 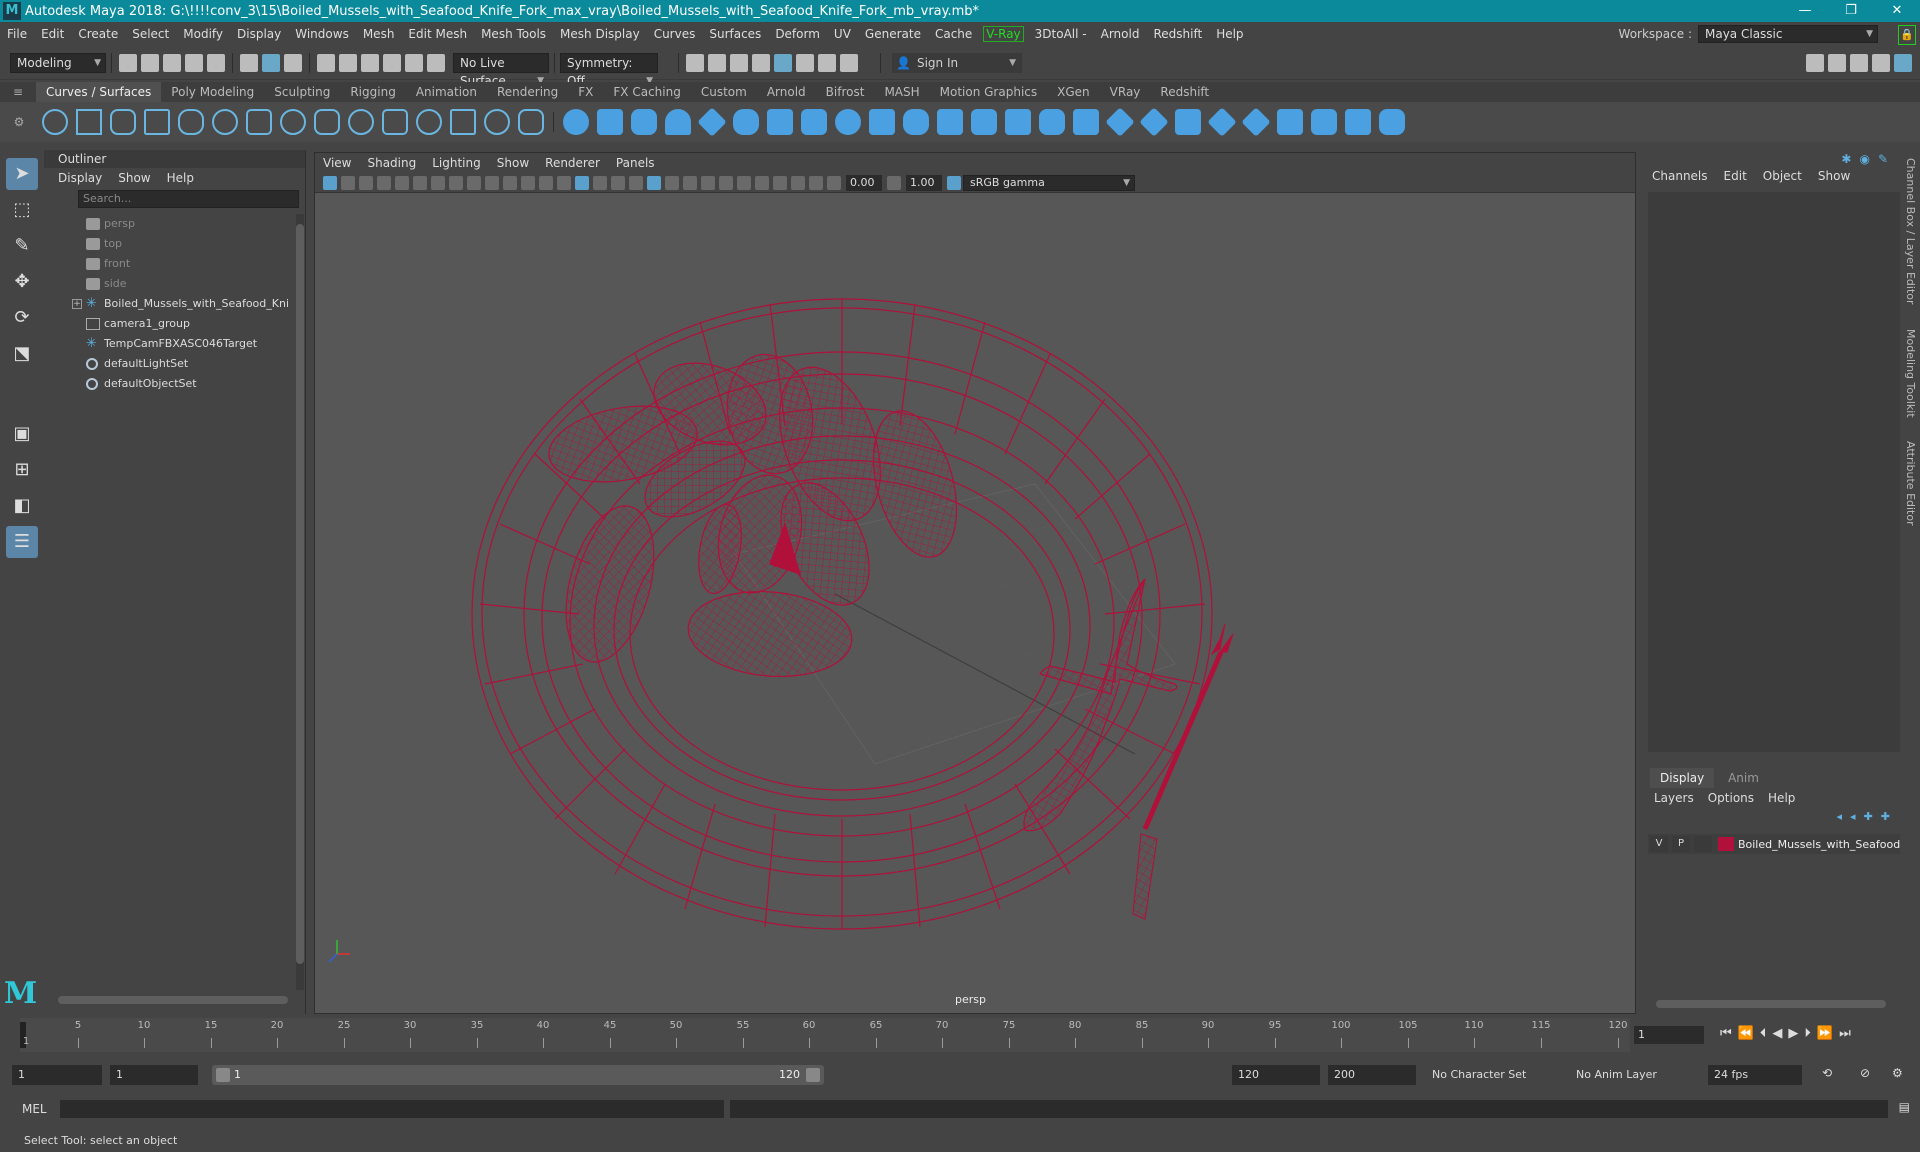 What do you see at coordinates (1885, 816) in the screenshot?
I see `new-layer-selected-icon: ✚` at bounding box center [1885, 816].